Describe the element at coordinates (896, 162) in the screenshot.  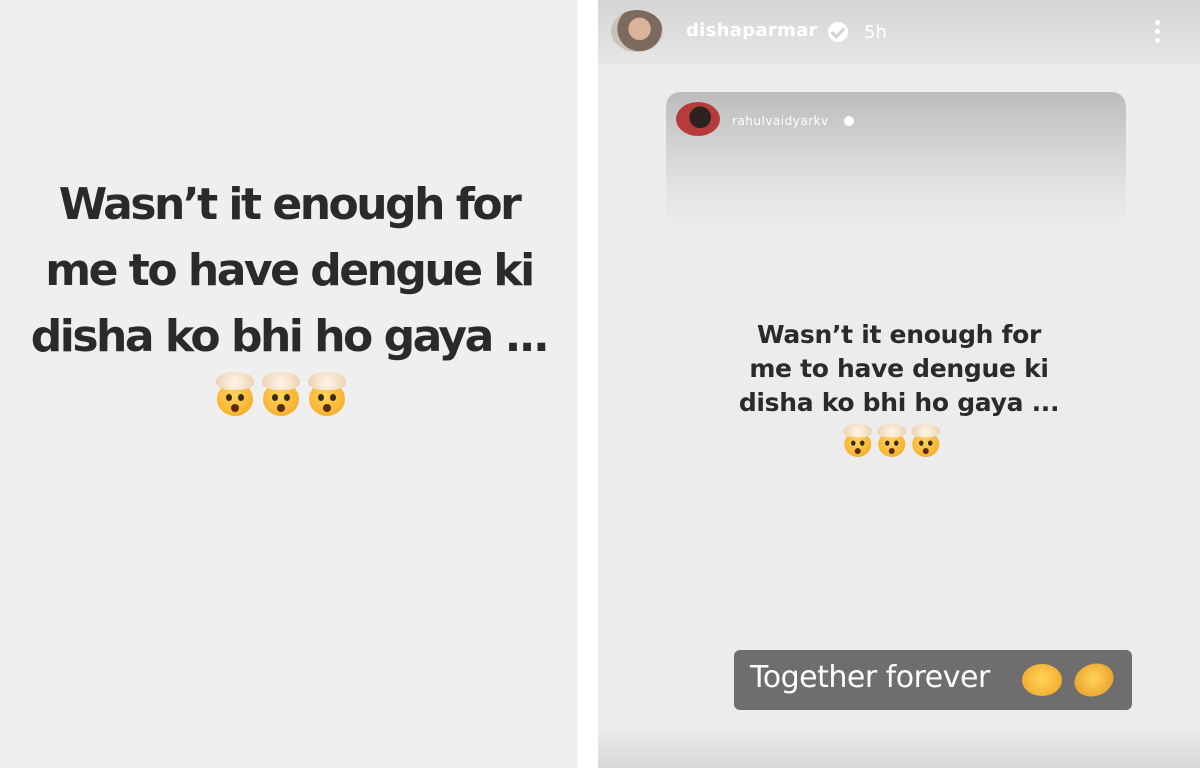
I see `reshared-post-card: rahulvaidyarkv` at that location.